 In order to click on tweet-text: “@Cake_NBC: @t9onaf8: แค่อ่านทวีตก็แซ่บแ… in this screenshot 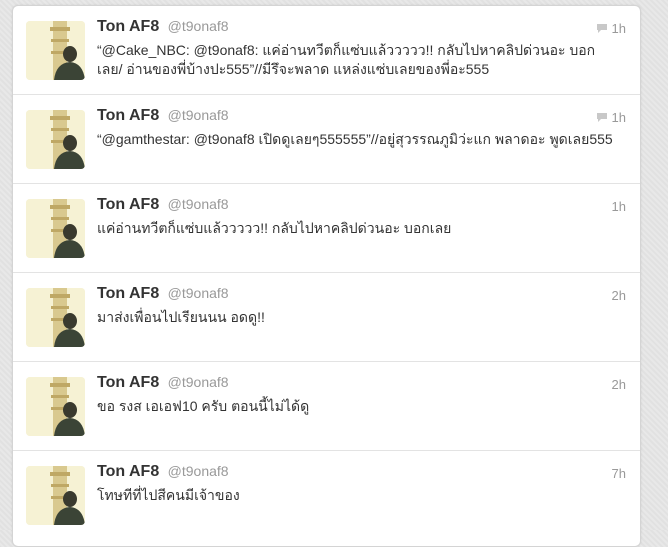, I will do `click(346, 59)`.